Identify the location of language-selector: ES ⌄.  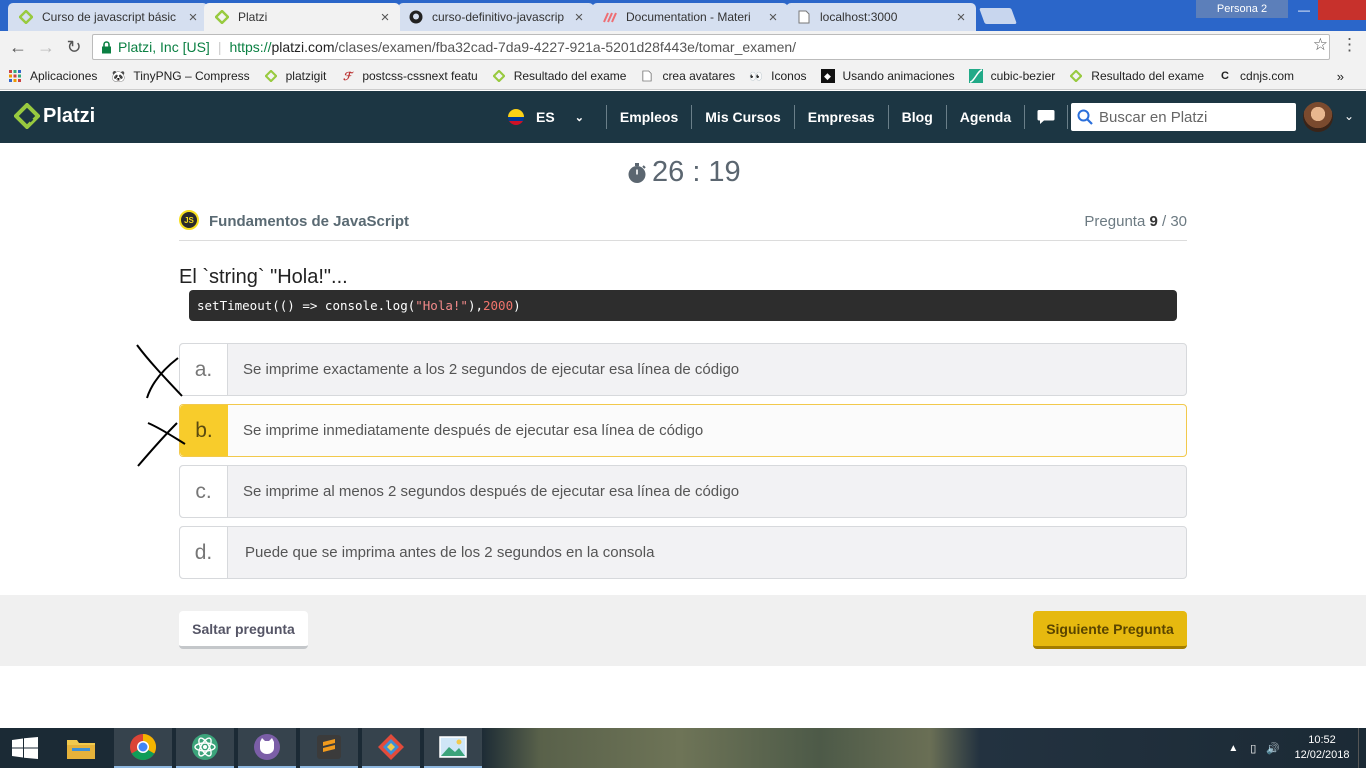
(546, 117).